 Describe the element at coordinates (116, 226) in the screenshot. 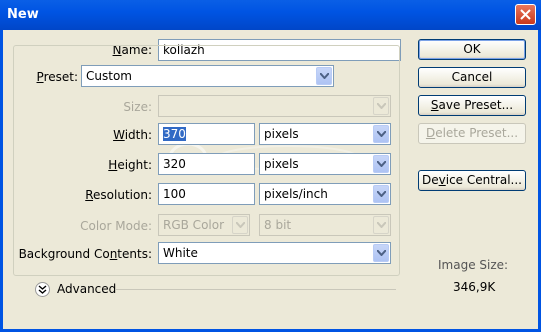

I see `color-mode-label: Color Mode:` at that location.